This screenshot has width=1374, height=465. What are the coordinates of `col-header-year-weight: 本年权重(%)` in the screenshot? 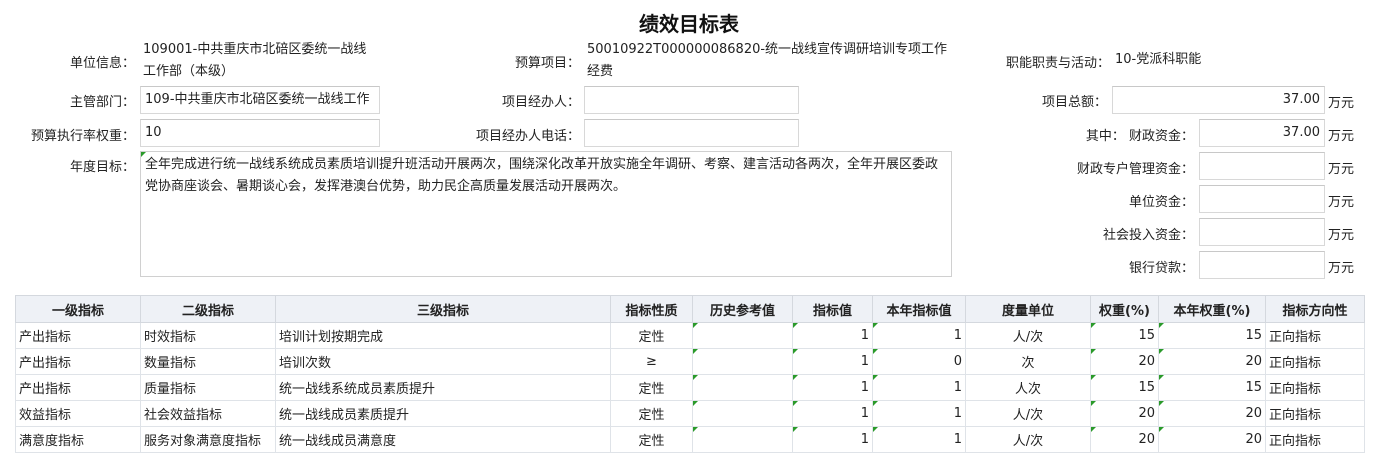 It's located at (1212, 309).